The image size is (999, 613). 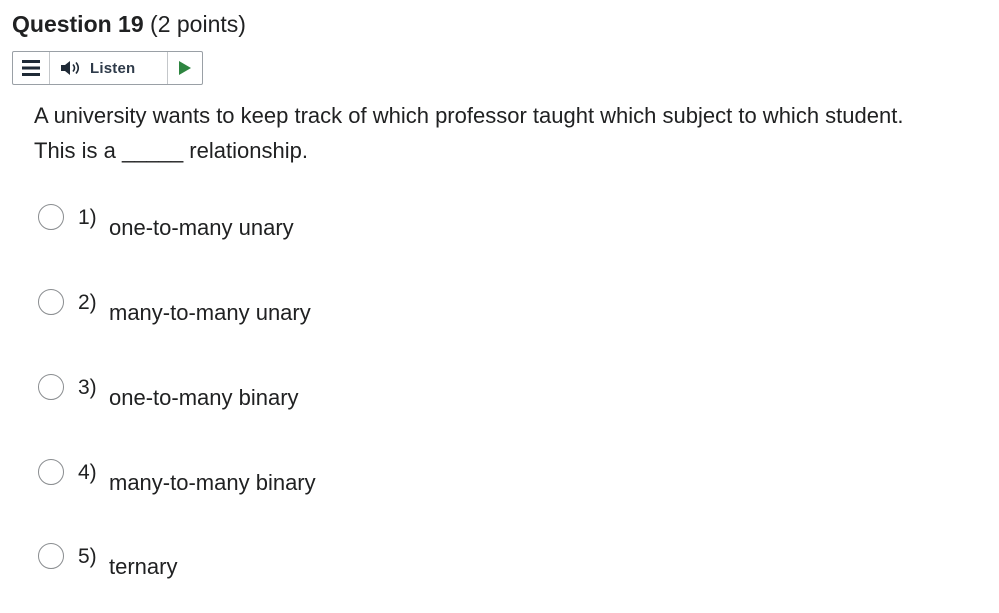 I want to click on option-number: 3), so click(x=87, y=387).